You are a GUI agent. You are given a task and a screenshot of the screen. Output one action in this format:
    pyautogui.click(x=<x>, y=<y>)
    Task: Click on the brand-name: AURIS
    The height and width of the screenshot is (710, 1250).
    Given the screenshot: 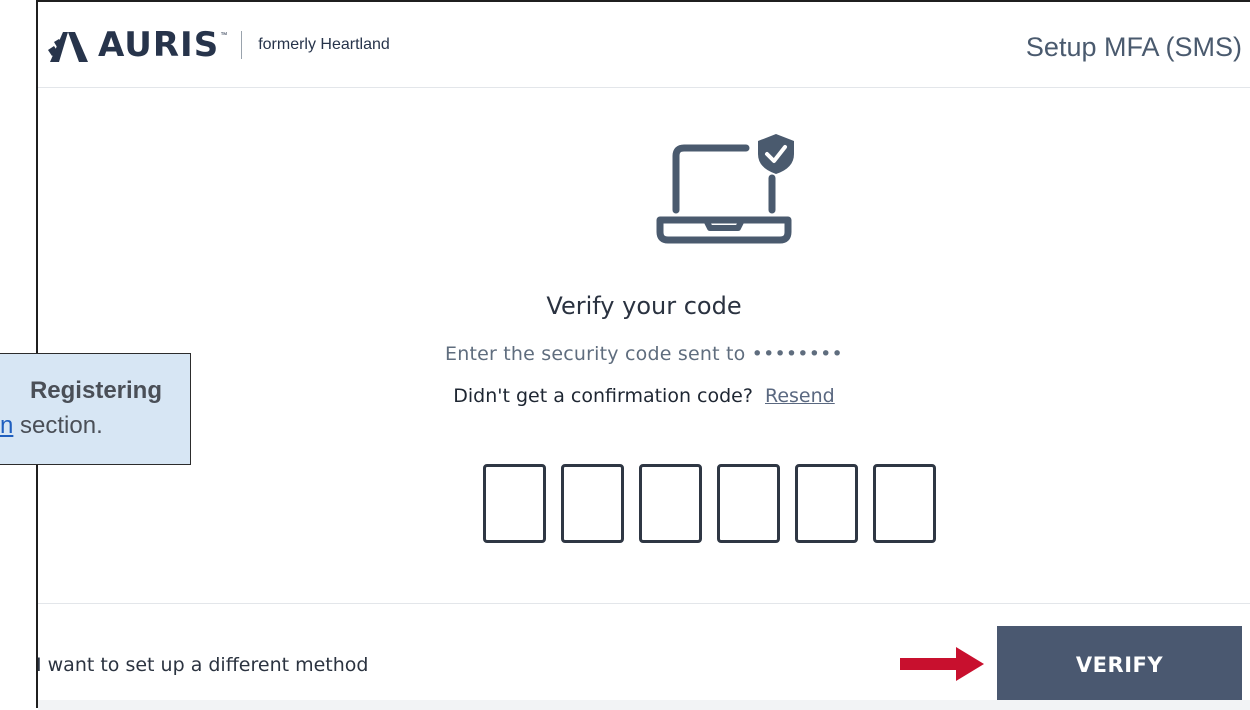 What is the action you would take?
    pyautogui.click(x=159, y=45)
    